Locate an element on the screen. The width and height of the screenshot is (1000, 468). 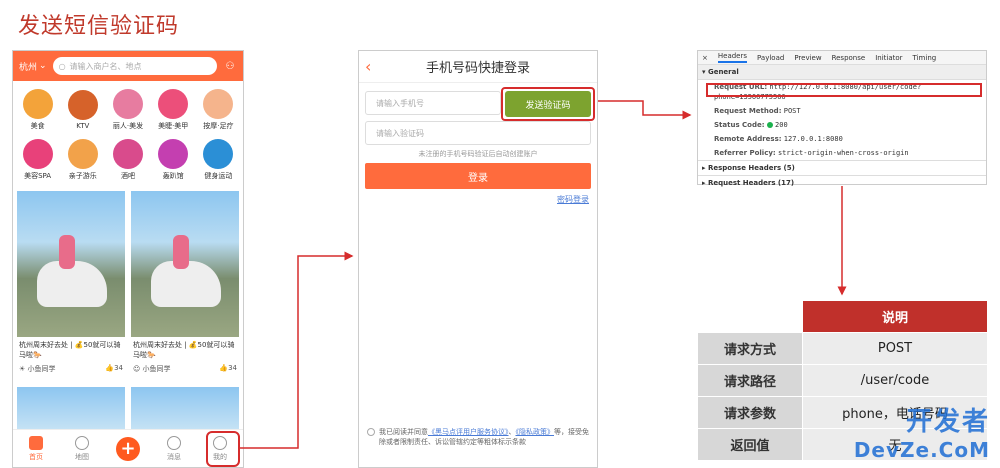
category-fitness: 健身运动 is located at coordinates (218, 160).